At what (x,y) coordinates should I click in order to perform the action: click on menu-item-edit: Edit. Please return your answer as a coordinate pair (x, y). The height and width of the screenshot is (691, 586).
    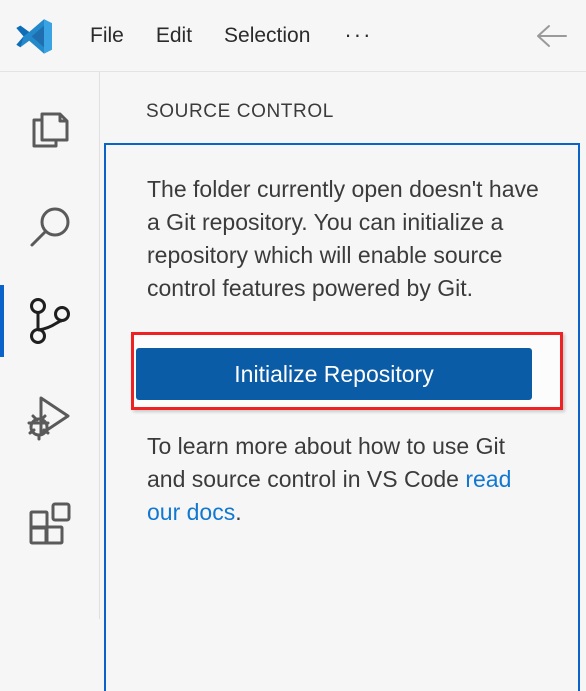
    Looking at the image, I should click on (174, 35).